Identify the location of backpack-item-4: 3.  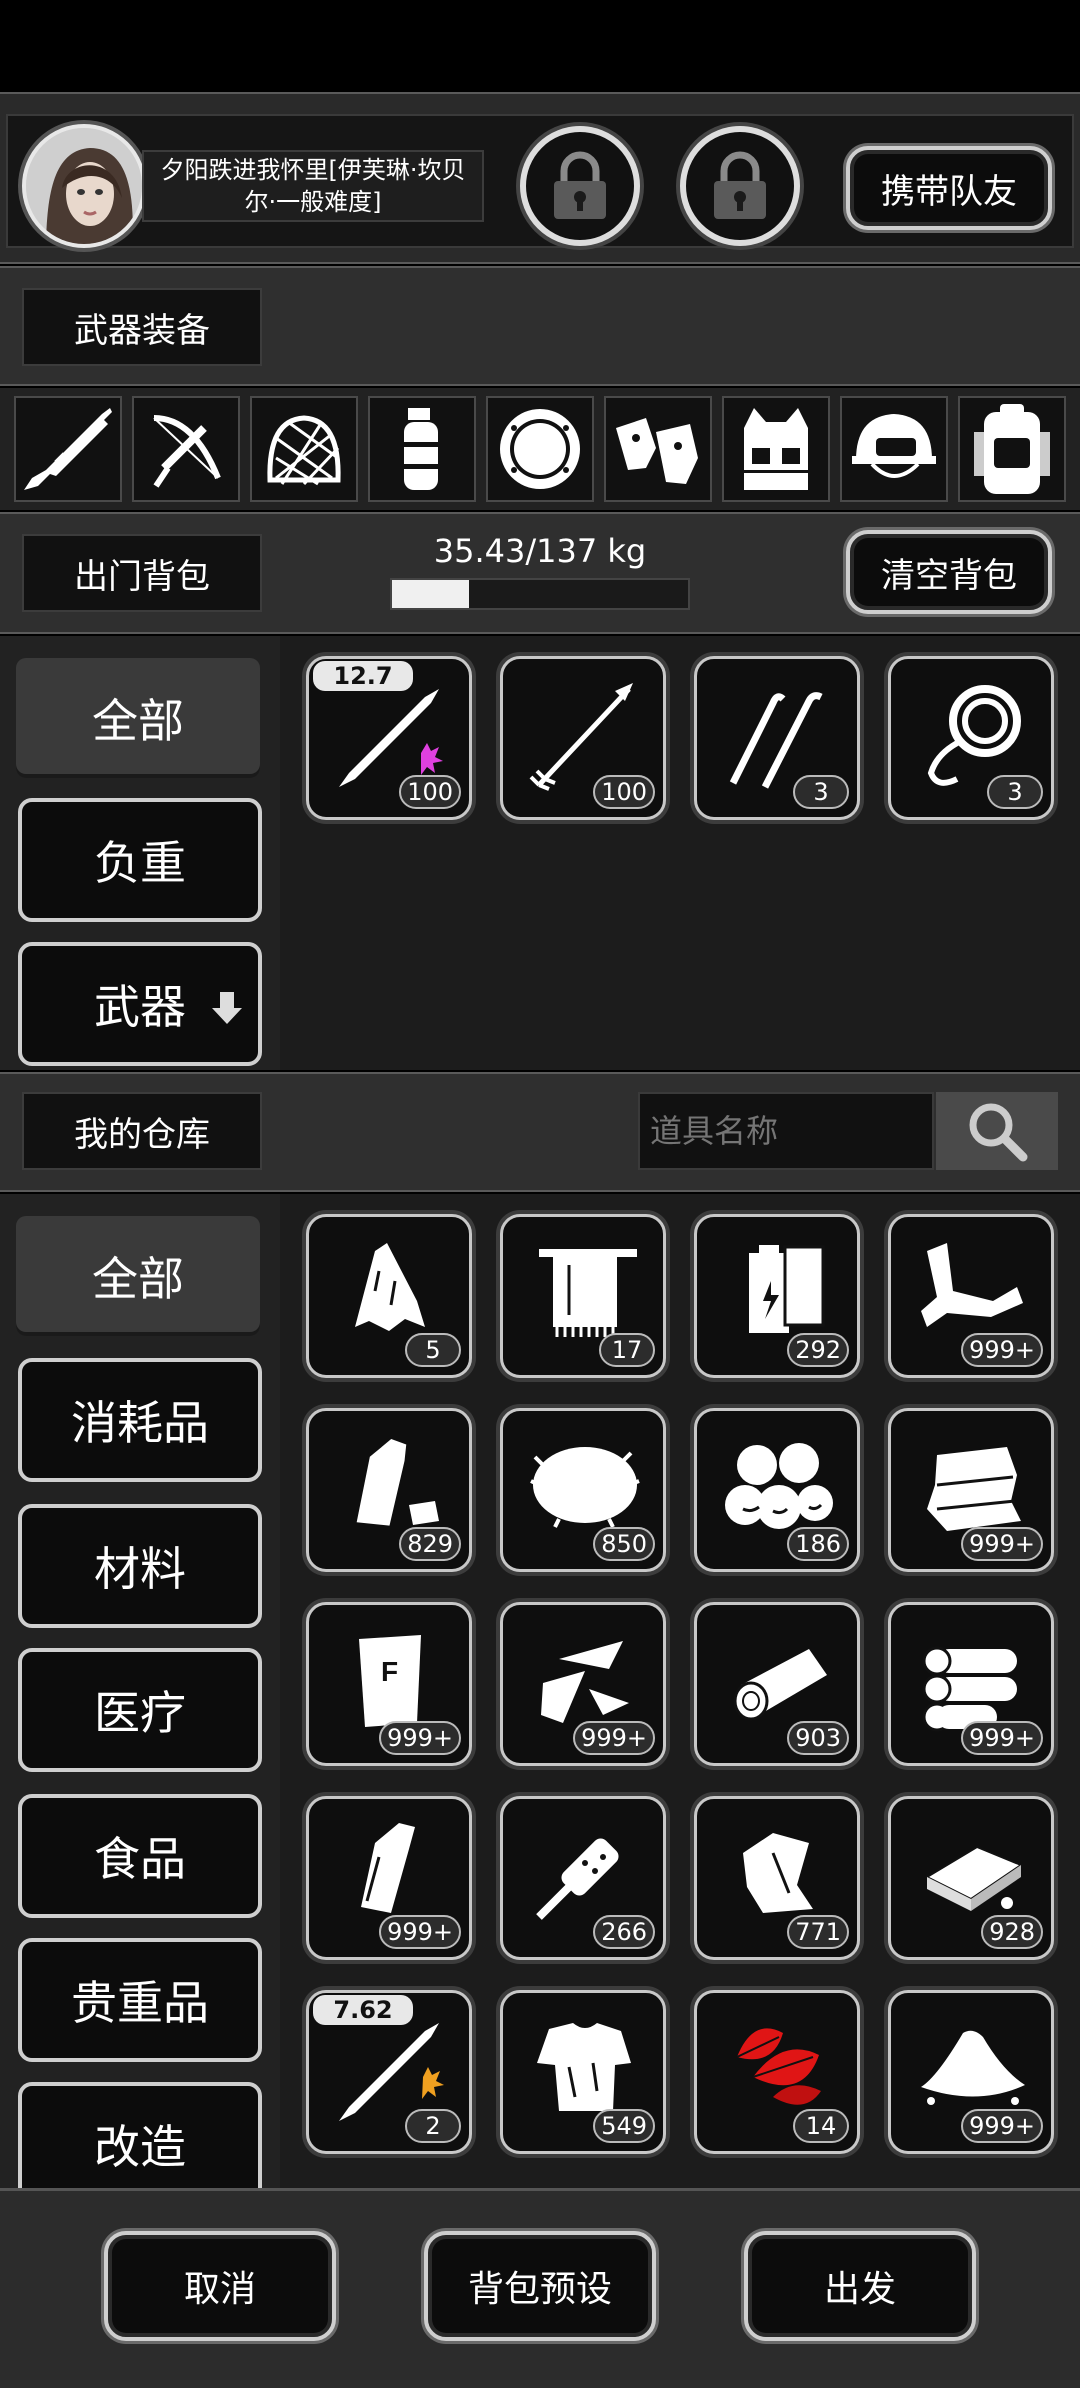
(971, 738).